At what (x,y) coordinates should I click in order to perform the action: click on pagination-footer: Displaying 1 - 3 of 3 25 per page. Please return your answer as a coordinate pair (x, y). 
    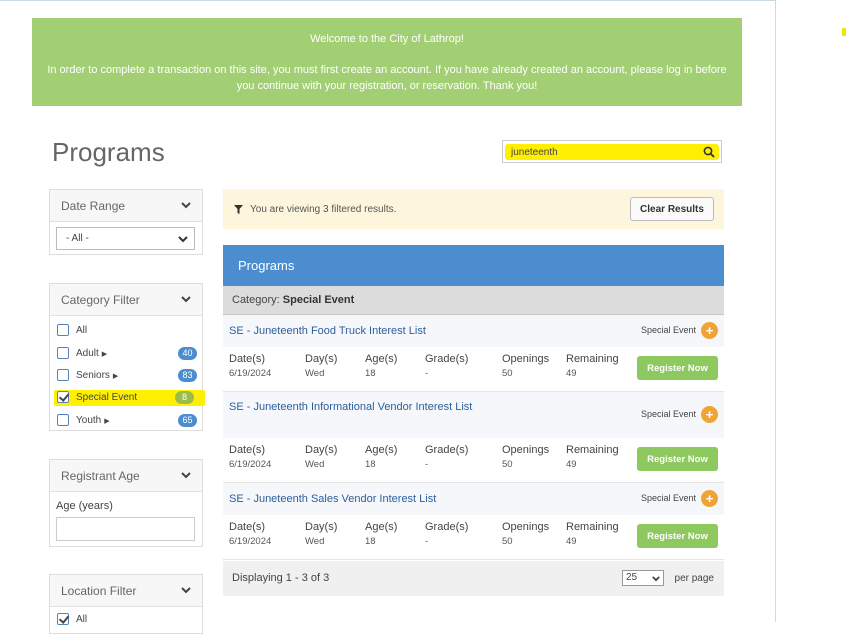
    Looking at the image, I should click on (473, 578).